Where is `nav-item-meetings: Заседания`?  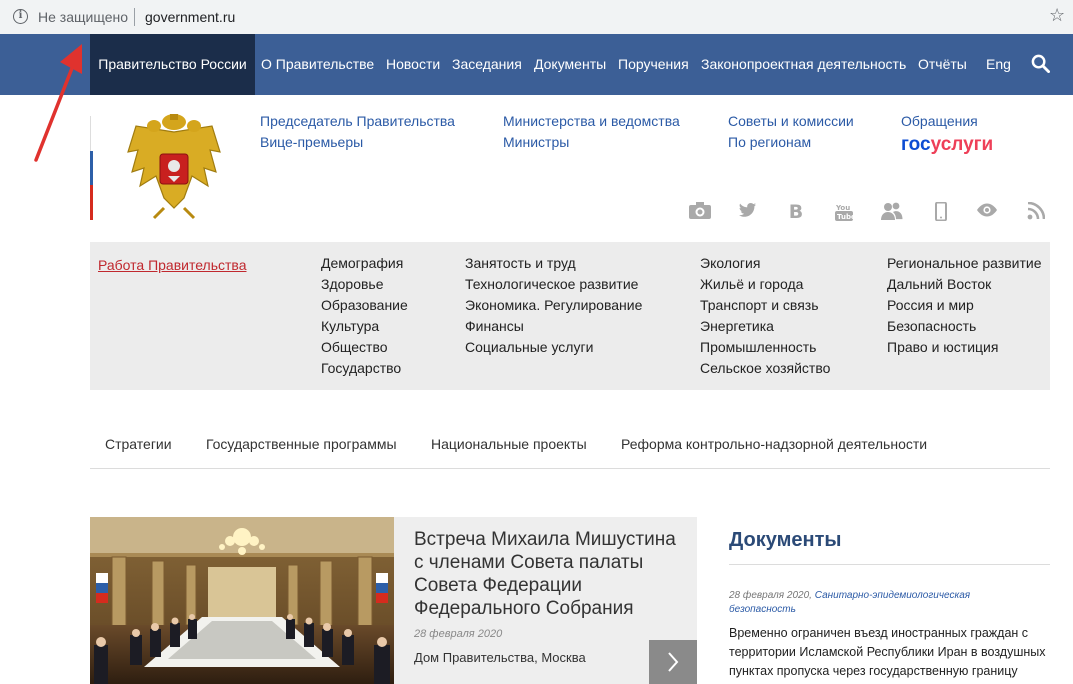 nav-item-meetings: Заседания is located at coordinates (487, 64).